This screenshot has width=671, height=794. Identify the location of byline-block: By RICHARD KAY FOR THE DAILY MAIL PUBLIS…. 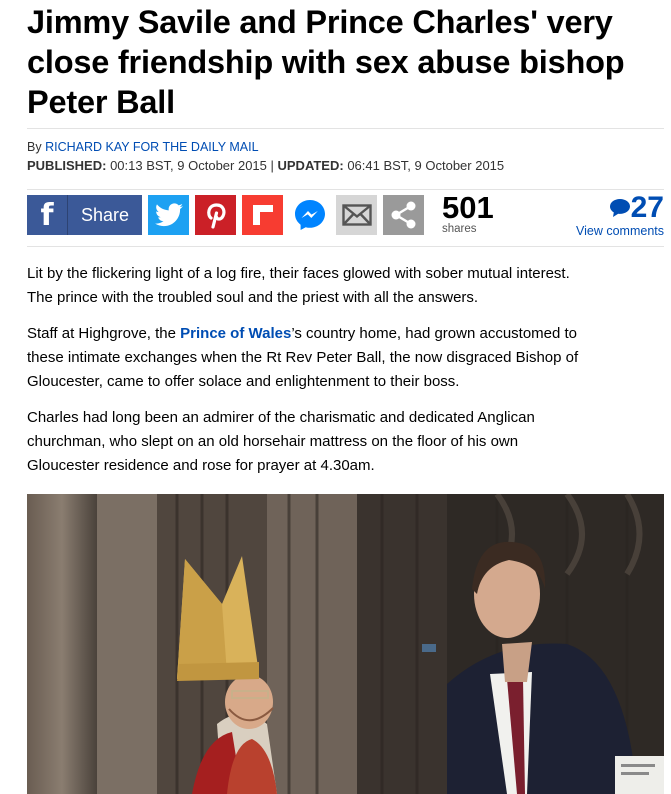
(345, 151).